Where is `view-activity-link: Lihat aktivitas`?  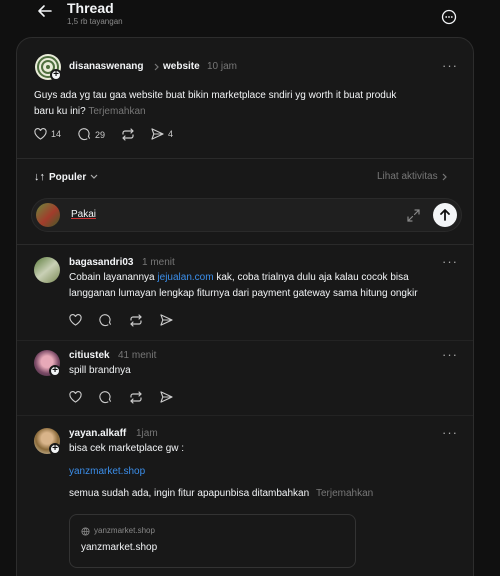 view-activity-link: Lihat aktivitas is located at coordinates (412, 176).